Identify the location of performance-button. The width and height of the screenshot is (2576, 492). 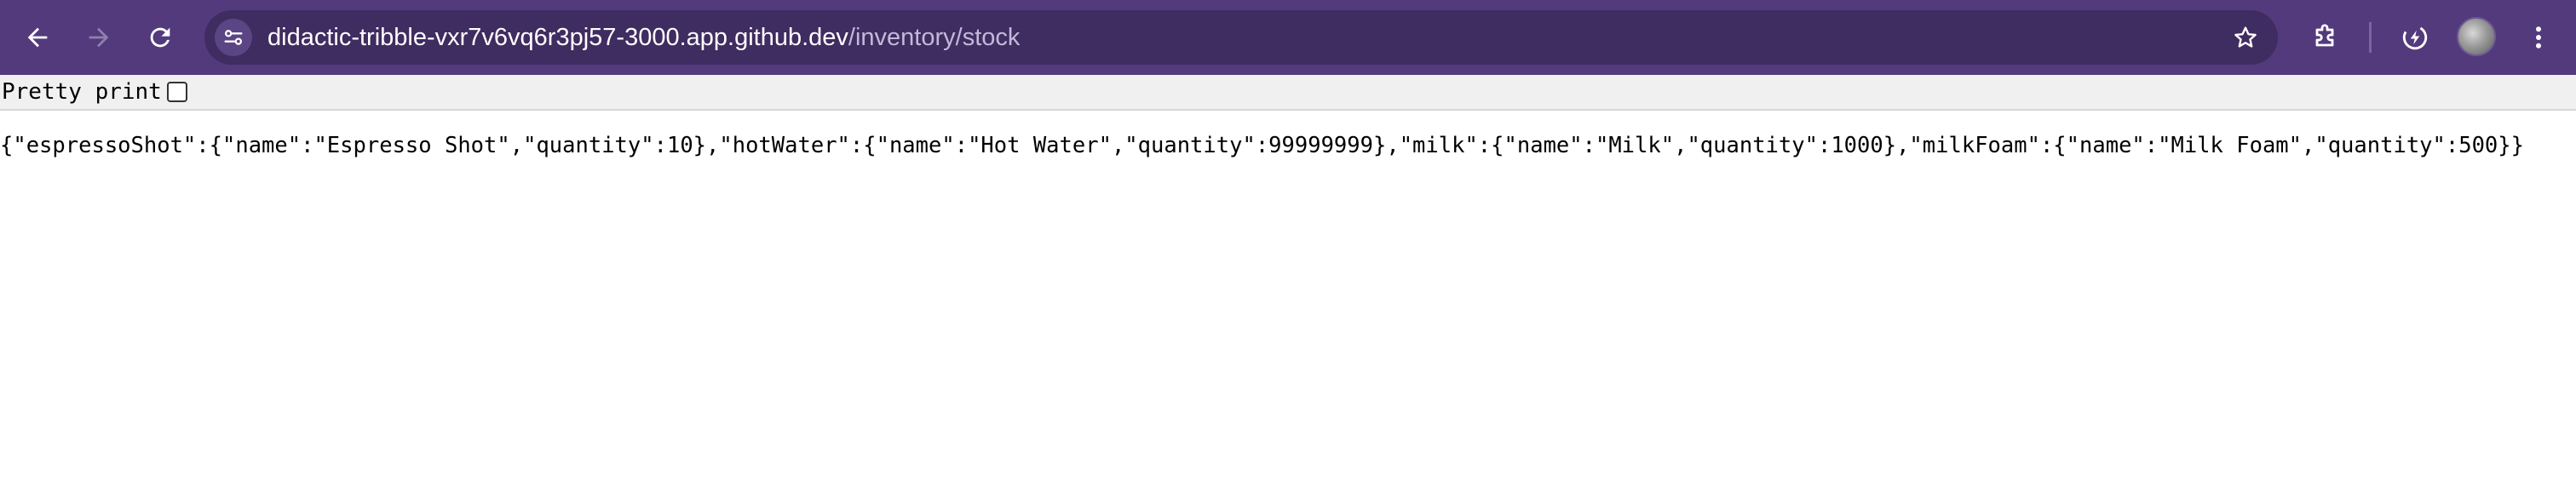
(2415, 37).